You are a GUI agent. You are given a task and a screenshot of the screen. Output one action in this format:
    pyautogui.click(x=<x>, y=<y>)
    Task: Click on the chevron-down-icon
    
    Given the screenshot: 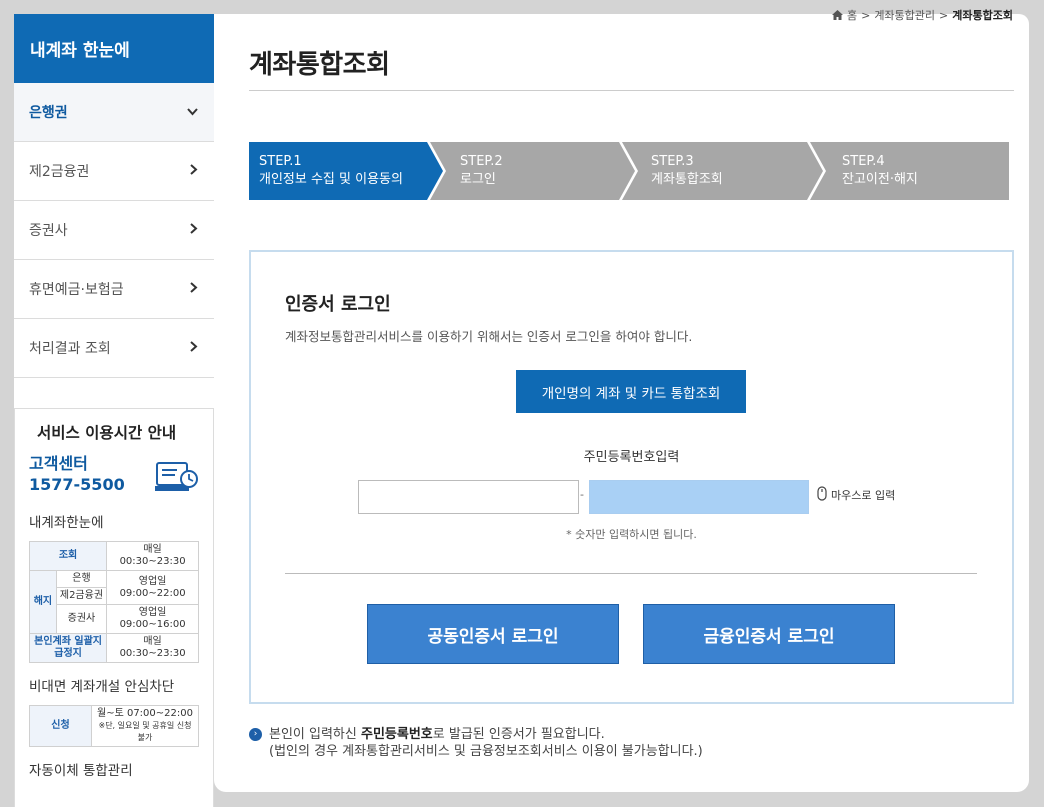 What is the action you would take?
    pyautogui.click(x=192, y=112)
    